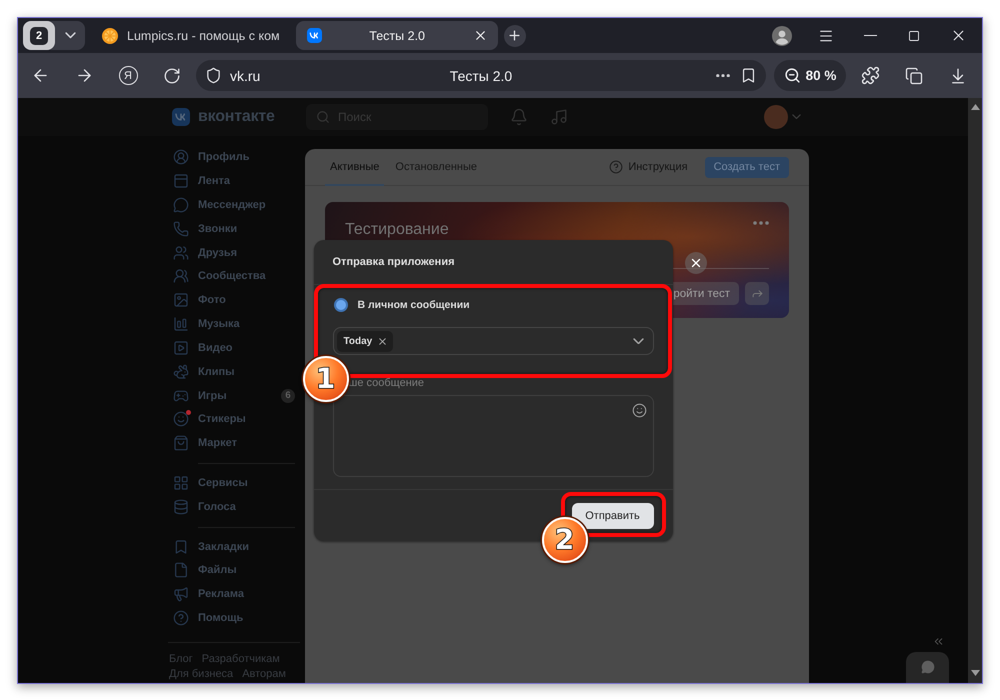  What do you see at coordinates (181, 324) in the screenshot?
I see `chart-icon` at bounding box center [181, 324].